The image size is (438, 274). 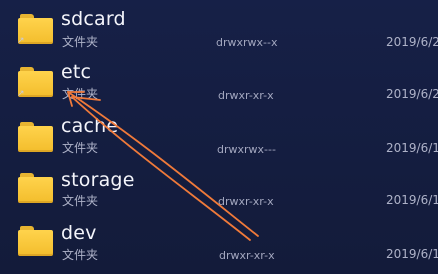 I want to click on file-name: cache, so click(x=90, y=126).